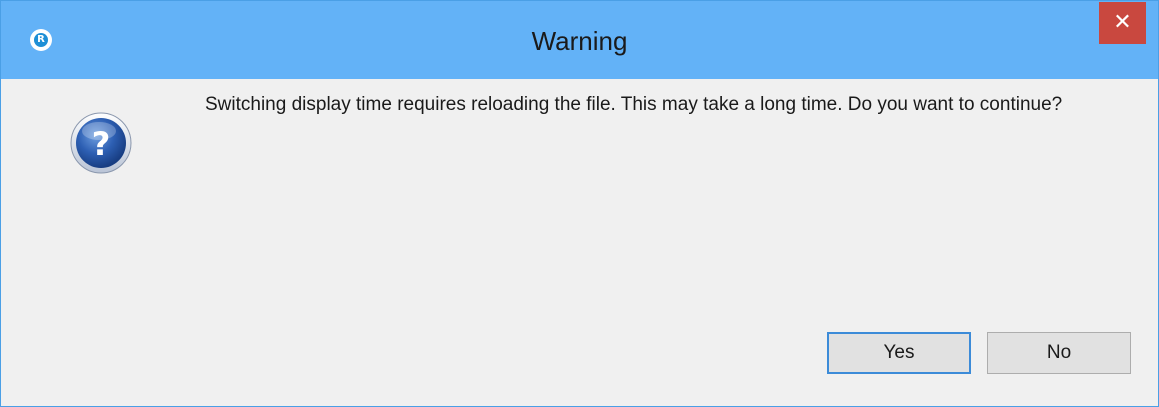  I want to click on window-title: Warning, so click(579, 41).